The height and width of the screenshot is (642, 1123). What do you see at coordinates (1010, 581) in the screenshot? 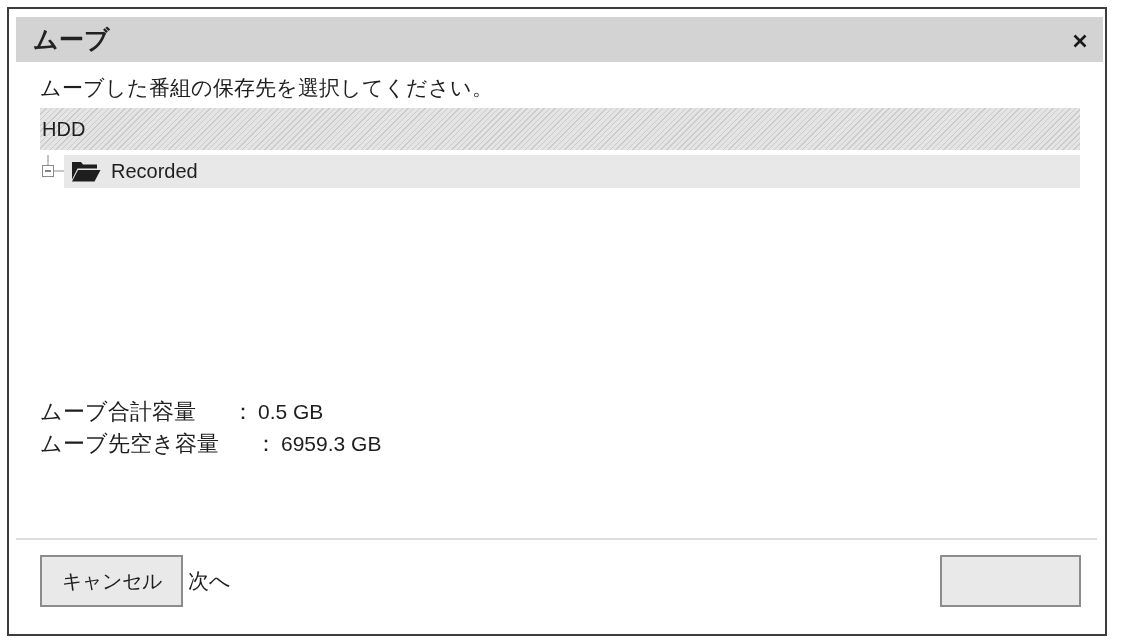
I see `blank-button` at bounding box center [1010, 581].